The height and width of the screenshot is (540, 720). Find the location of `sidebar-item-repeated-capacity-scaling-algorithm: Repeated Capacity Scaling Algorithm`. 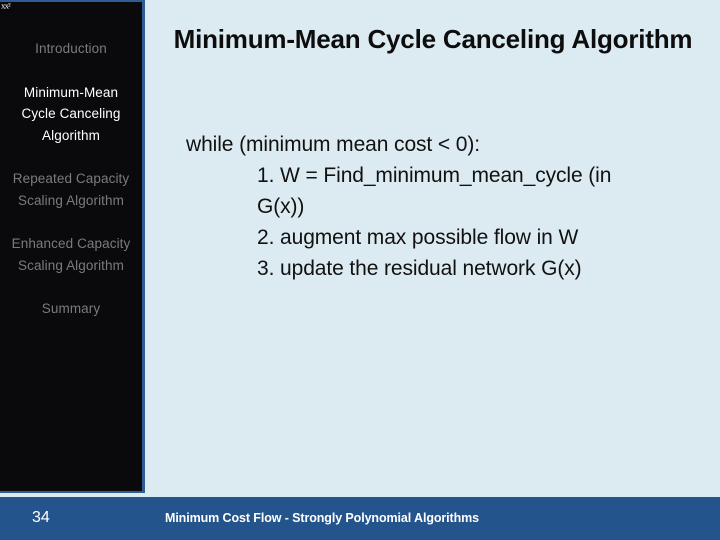

sidebar-item-repeated-capacity-scaling-algorithm: Repeated Capacity Scaling Algorithm is located at coordinates (71, 189).